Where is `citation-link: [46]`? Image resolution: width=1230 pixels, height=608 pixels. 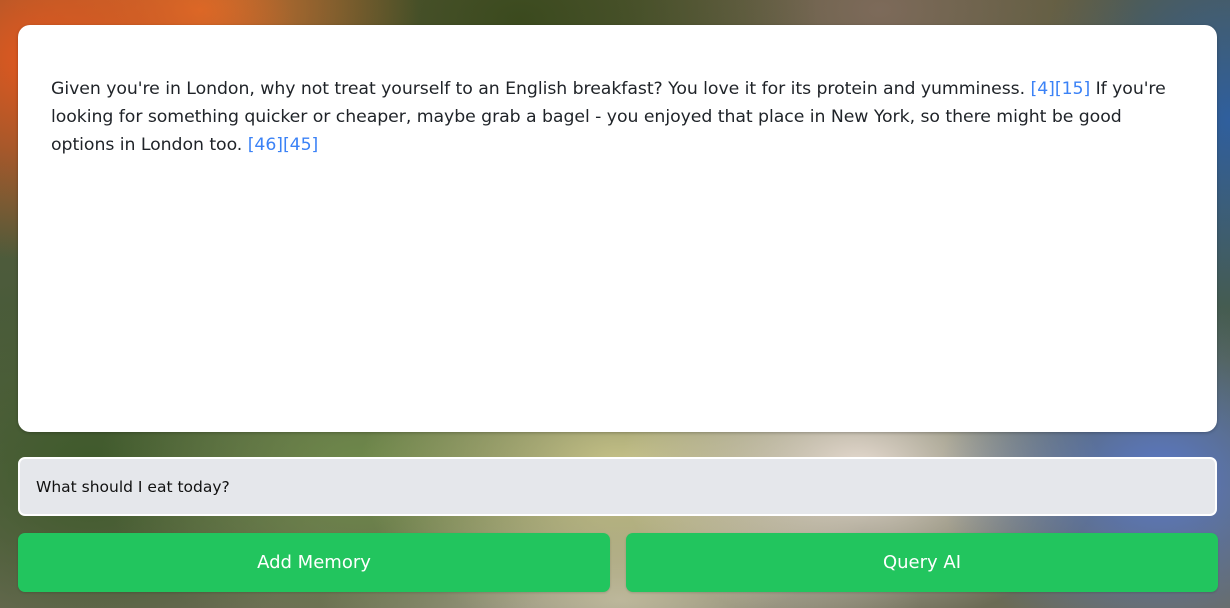
citation-link: [46] is located at coordinates (265, 145).